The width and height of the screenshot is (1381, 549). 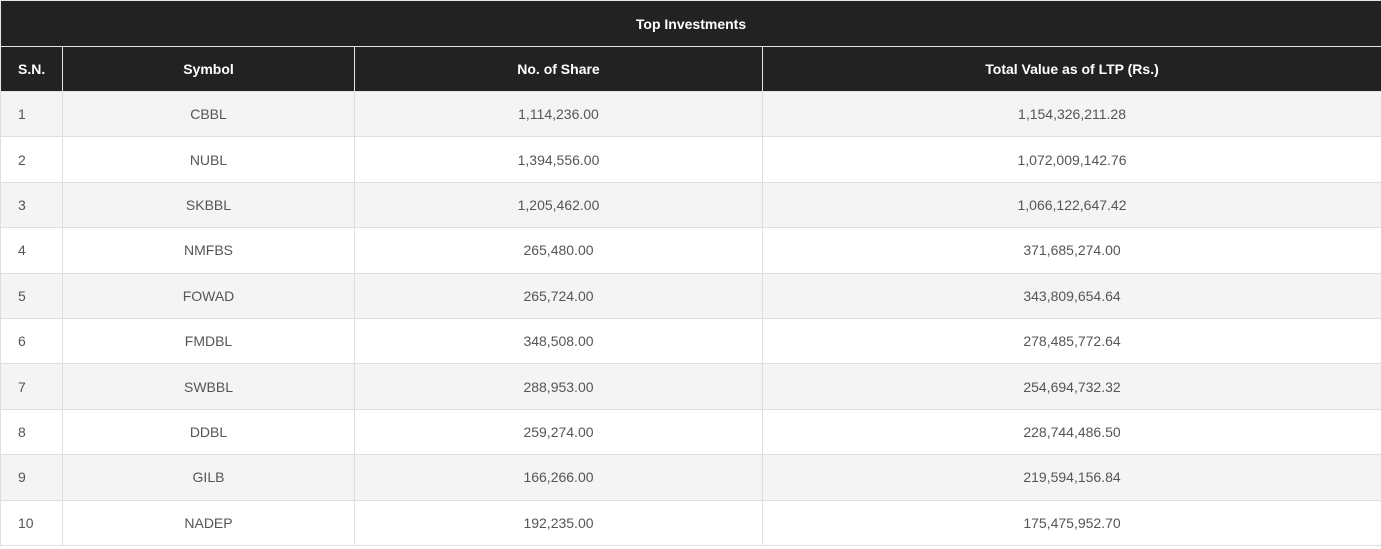 What do you see at coordinates (31, 205) in the screenshot?
I see `cell-sn: 3` at bounding box center [31, 205].